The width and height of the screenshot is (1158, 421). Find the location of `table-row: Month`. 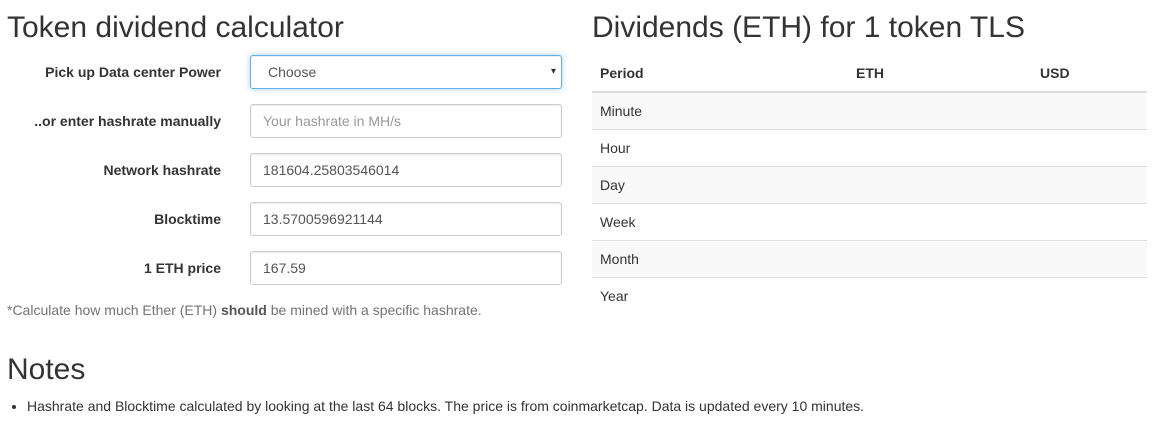

table-row: Month is located at coordinates (869, 259).